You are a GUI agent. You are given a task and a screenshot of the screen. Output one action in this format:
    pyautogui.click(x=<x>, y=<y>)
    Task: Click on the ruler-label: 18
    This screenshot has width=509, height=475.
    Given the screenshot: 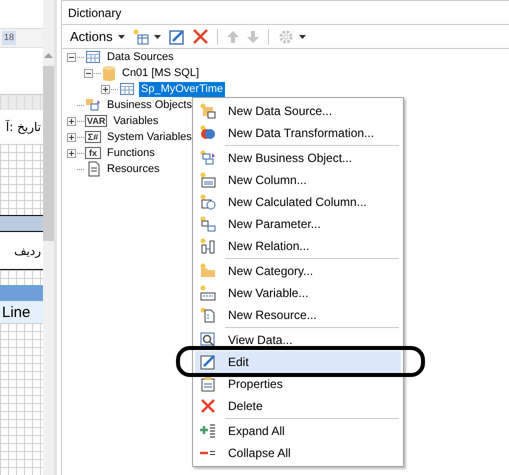 What is the action you would take?
    pyautogui.click(x=9, y=38)
    